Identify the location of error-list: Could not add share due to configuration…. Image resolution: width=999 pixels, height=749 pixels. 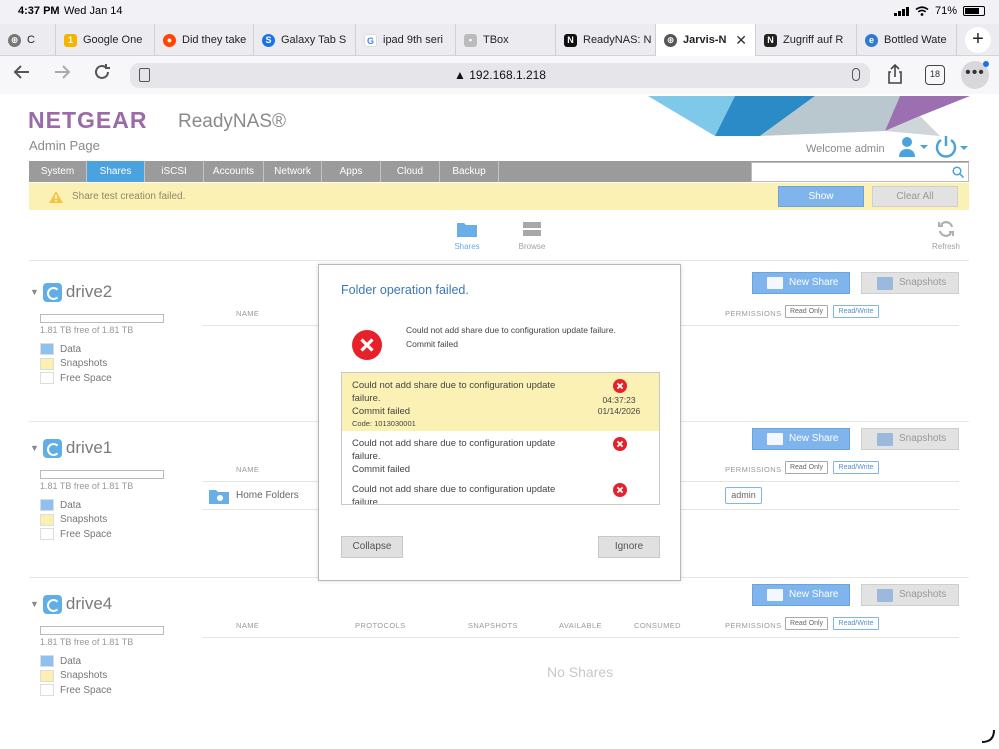
(500, 438).